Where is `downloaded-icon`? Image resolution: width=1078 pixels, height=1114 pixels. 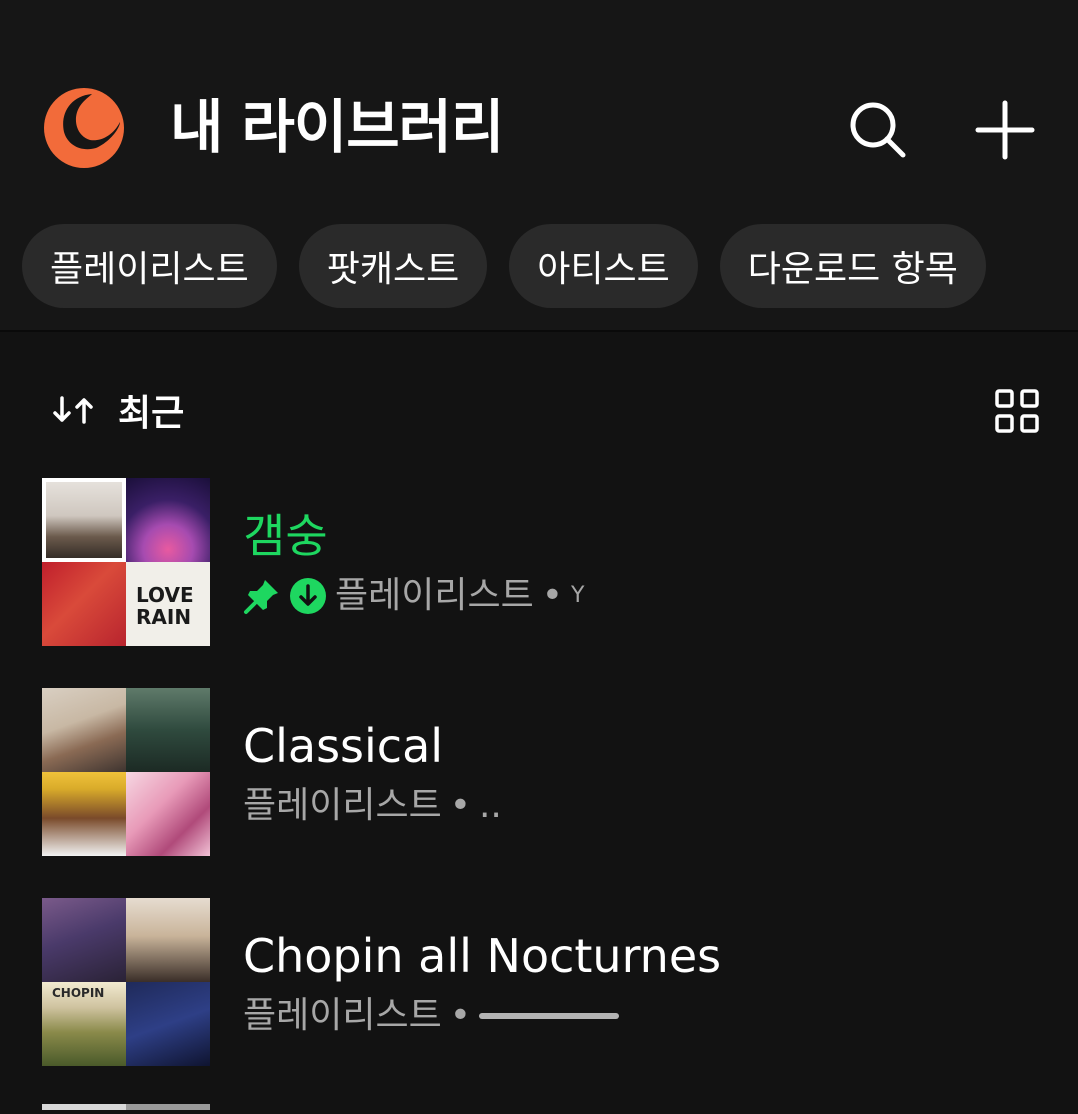 downloaded-icon is located at coordinates (308, 596).